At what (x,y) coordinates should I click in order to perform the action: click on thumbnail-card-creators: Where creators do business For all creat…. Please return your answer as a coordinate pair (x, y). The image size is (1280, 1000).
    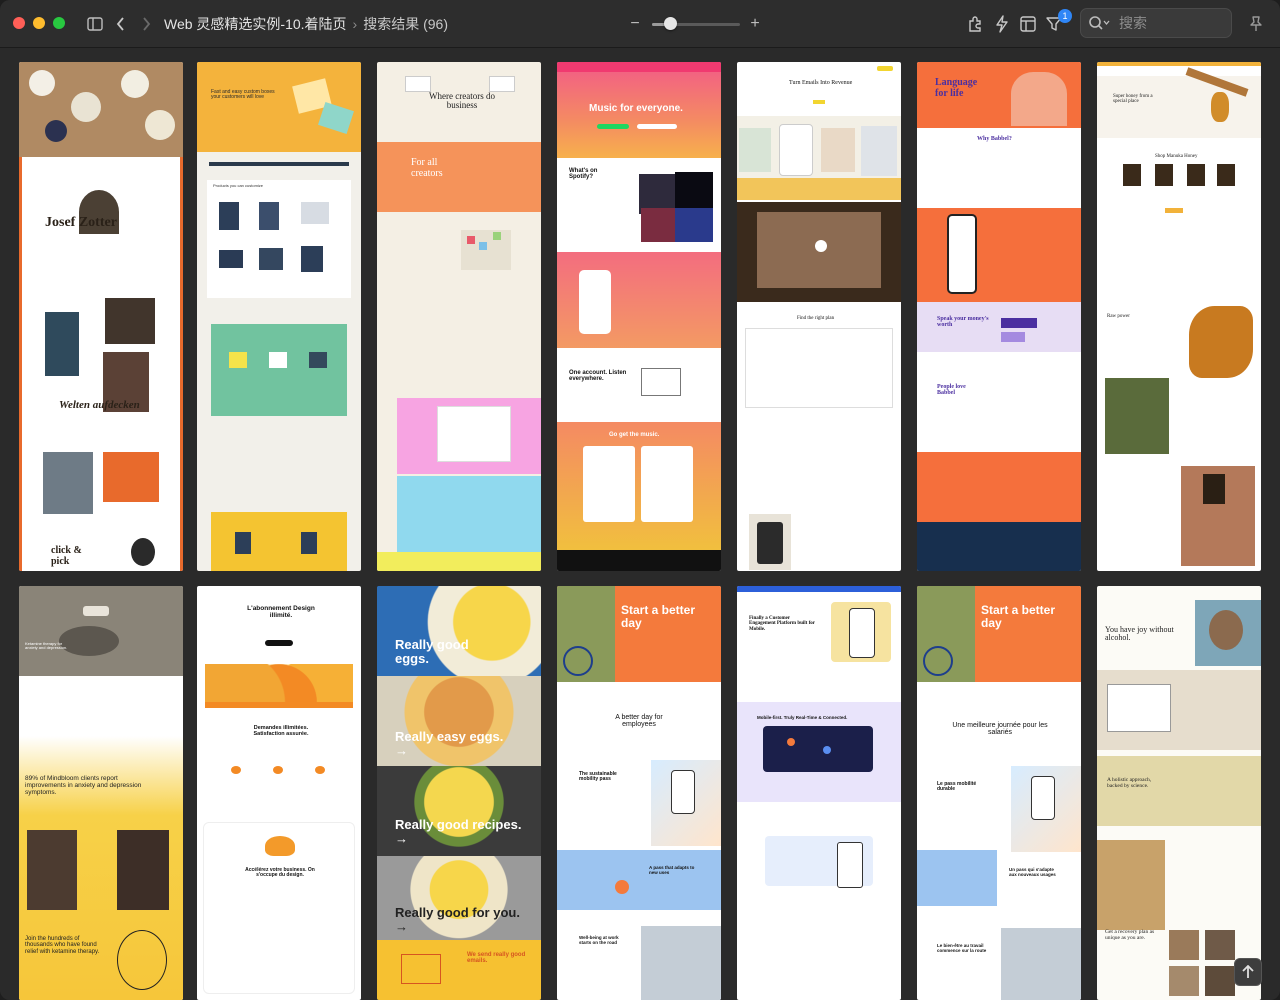
    Looking at the image, I should click on (459, 316).